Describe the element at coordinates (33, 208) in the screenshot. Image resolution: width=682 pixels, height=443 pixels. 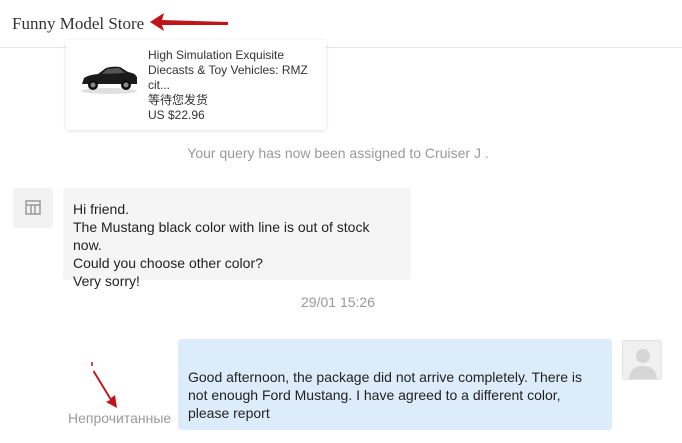
I see `store-avatar-icon` at that location.